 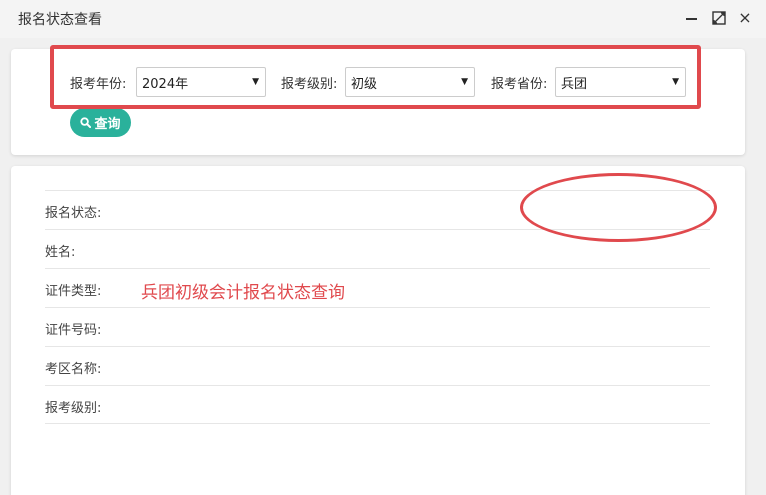 I want to click on scrollbar, so click(x=762, y=266).